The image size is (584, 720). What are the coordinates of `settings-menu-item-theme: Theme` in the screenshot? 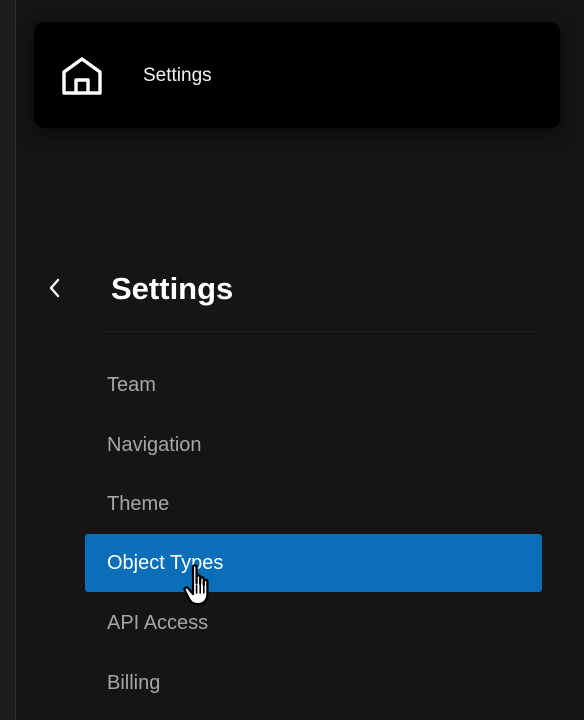 It's located at (313, 504).